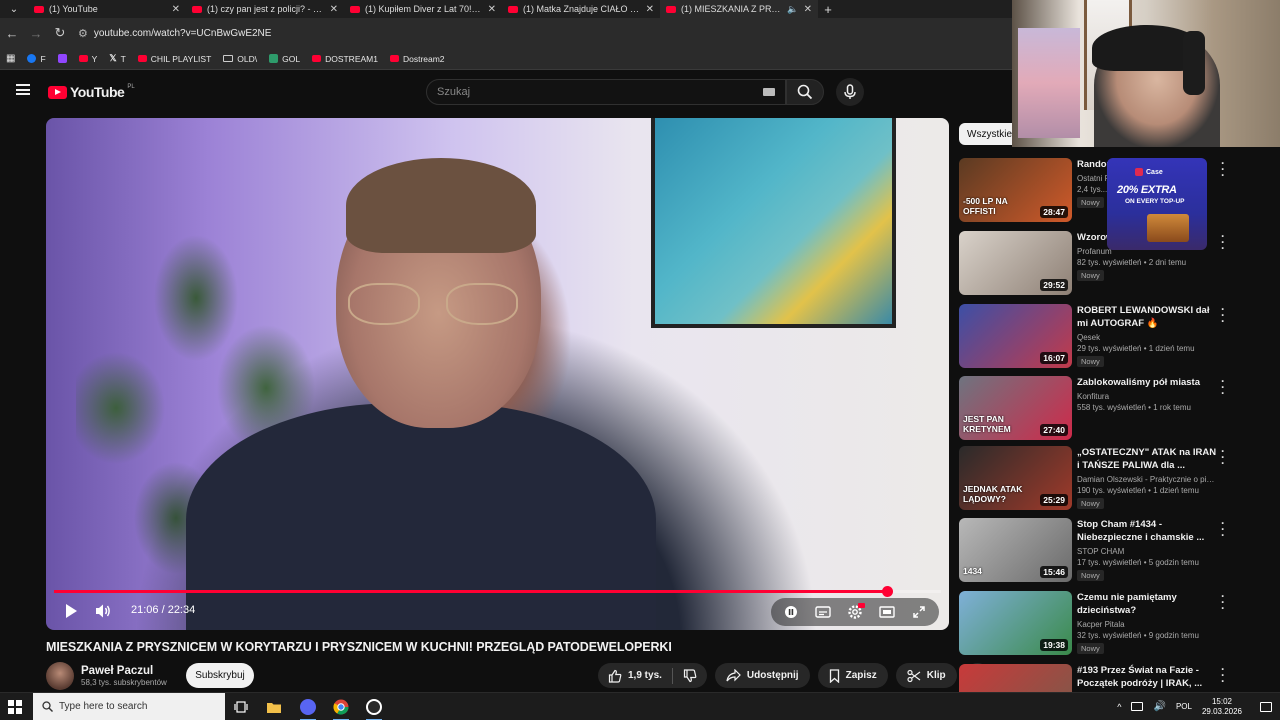 The width and height of the screenshot is (1280, 720). Describe the element at coordinates (274, 707) in the screenshot. I see `file-explorer-icon` at that location.